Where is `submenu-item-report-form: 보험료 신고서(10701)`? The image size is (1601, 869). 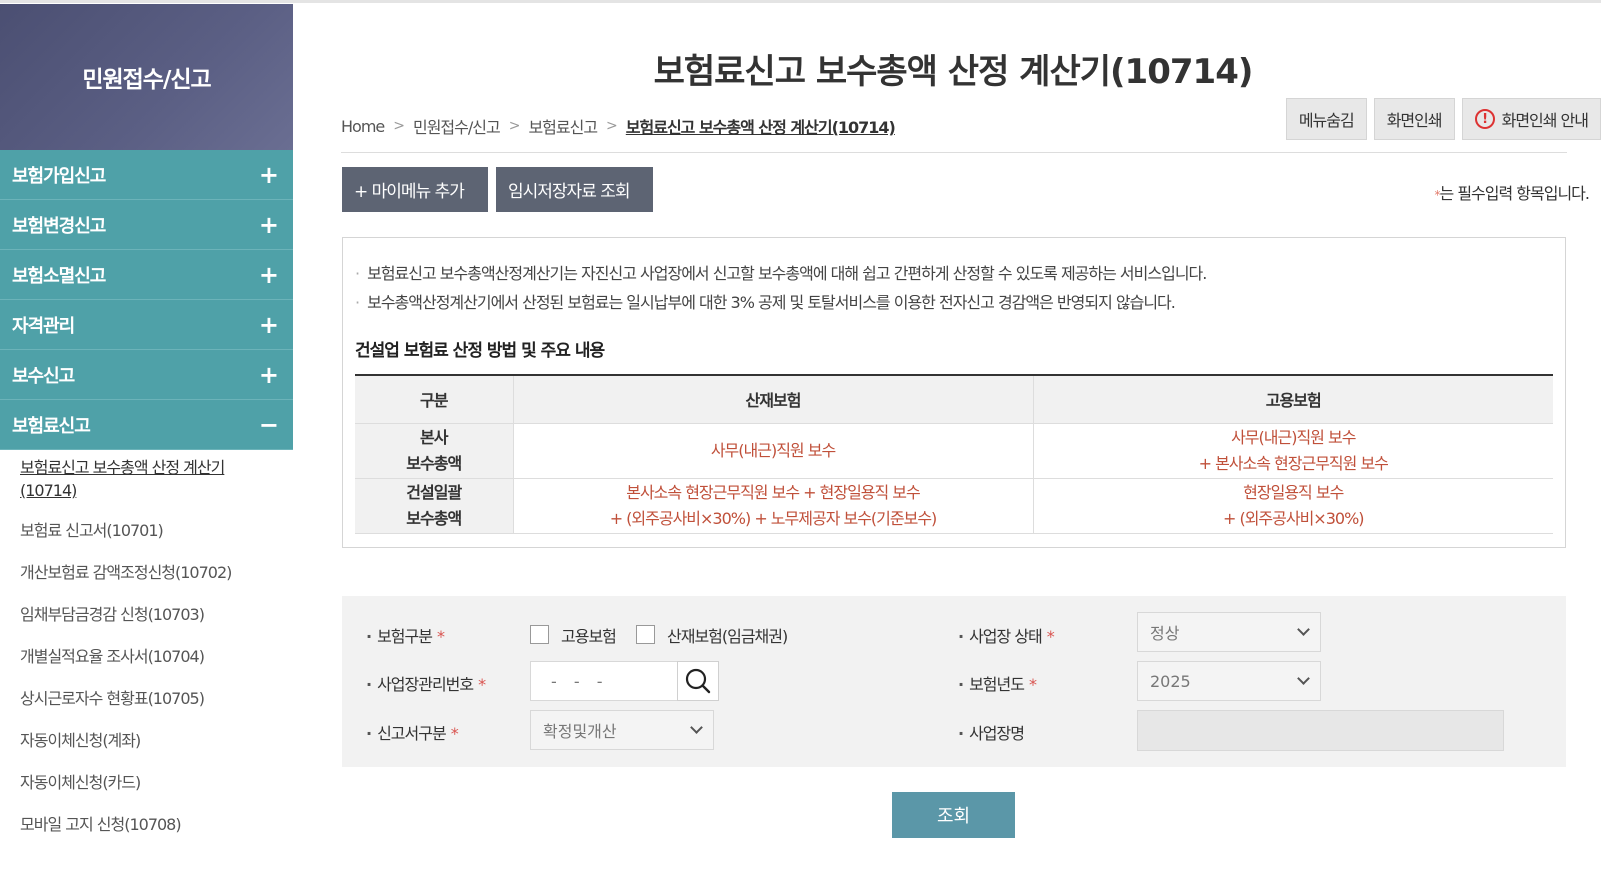 submenu-item-report-form: 보험료 신고서(10701) is located at coordinates (146, 530).